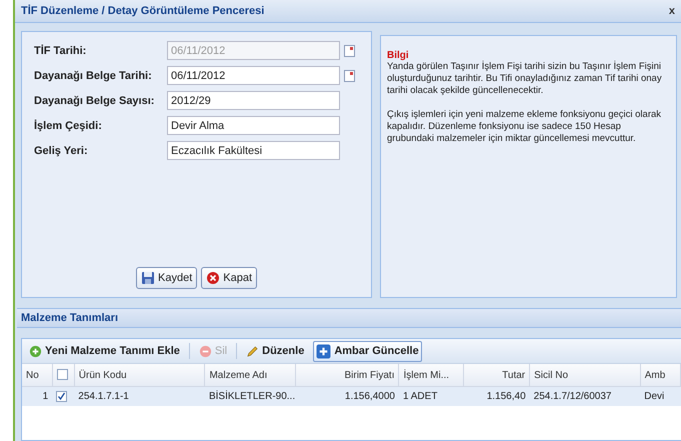 This screenshot has height=441, width=681. Describe the element at coordinates (253, 125) in the screenshot. I see `input-field: Devir Alma` at that location.